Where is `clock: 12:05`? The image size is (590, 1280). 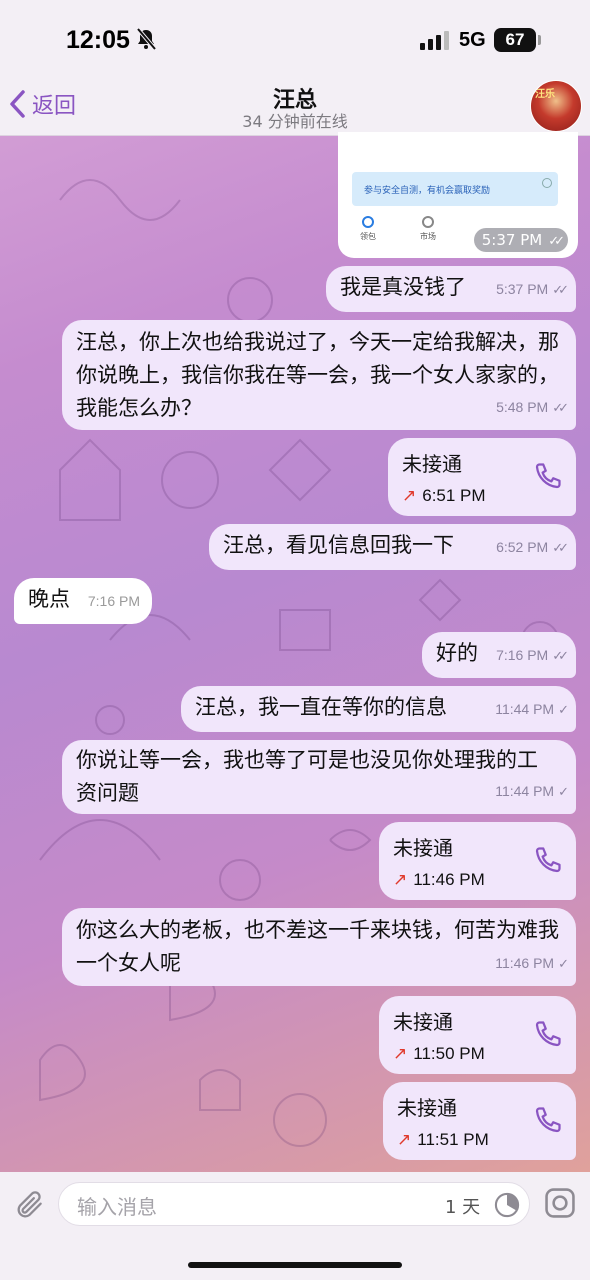
clock: 12:05 is located at coordinates (98, 40).